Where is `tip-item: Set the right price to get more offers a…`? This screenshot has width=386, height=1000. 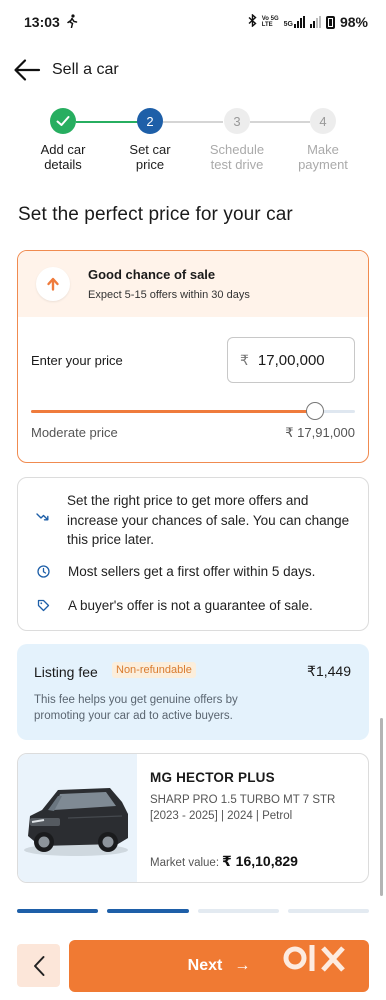
tip-item: Set the right price to get more offers a… is located at coordinates (195, 520).